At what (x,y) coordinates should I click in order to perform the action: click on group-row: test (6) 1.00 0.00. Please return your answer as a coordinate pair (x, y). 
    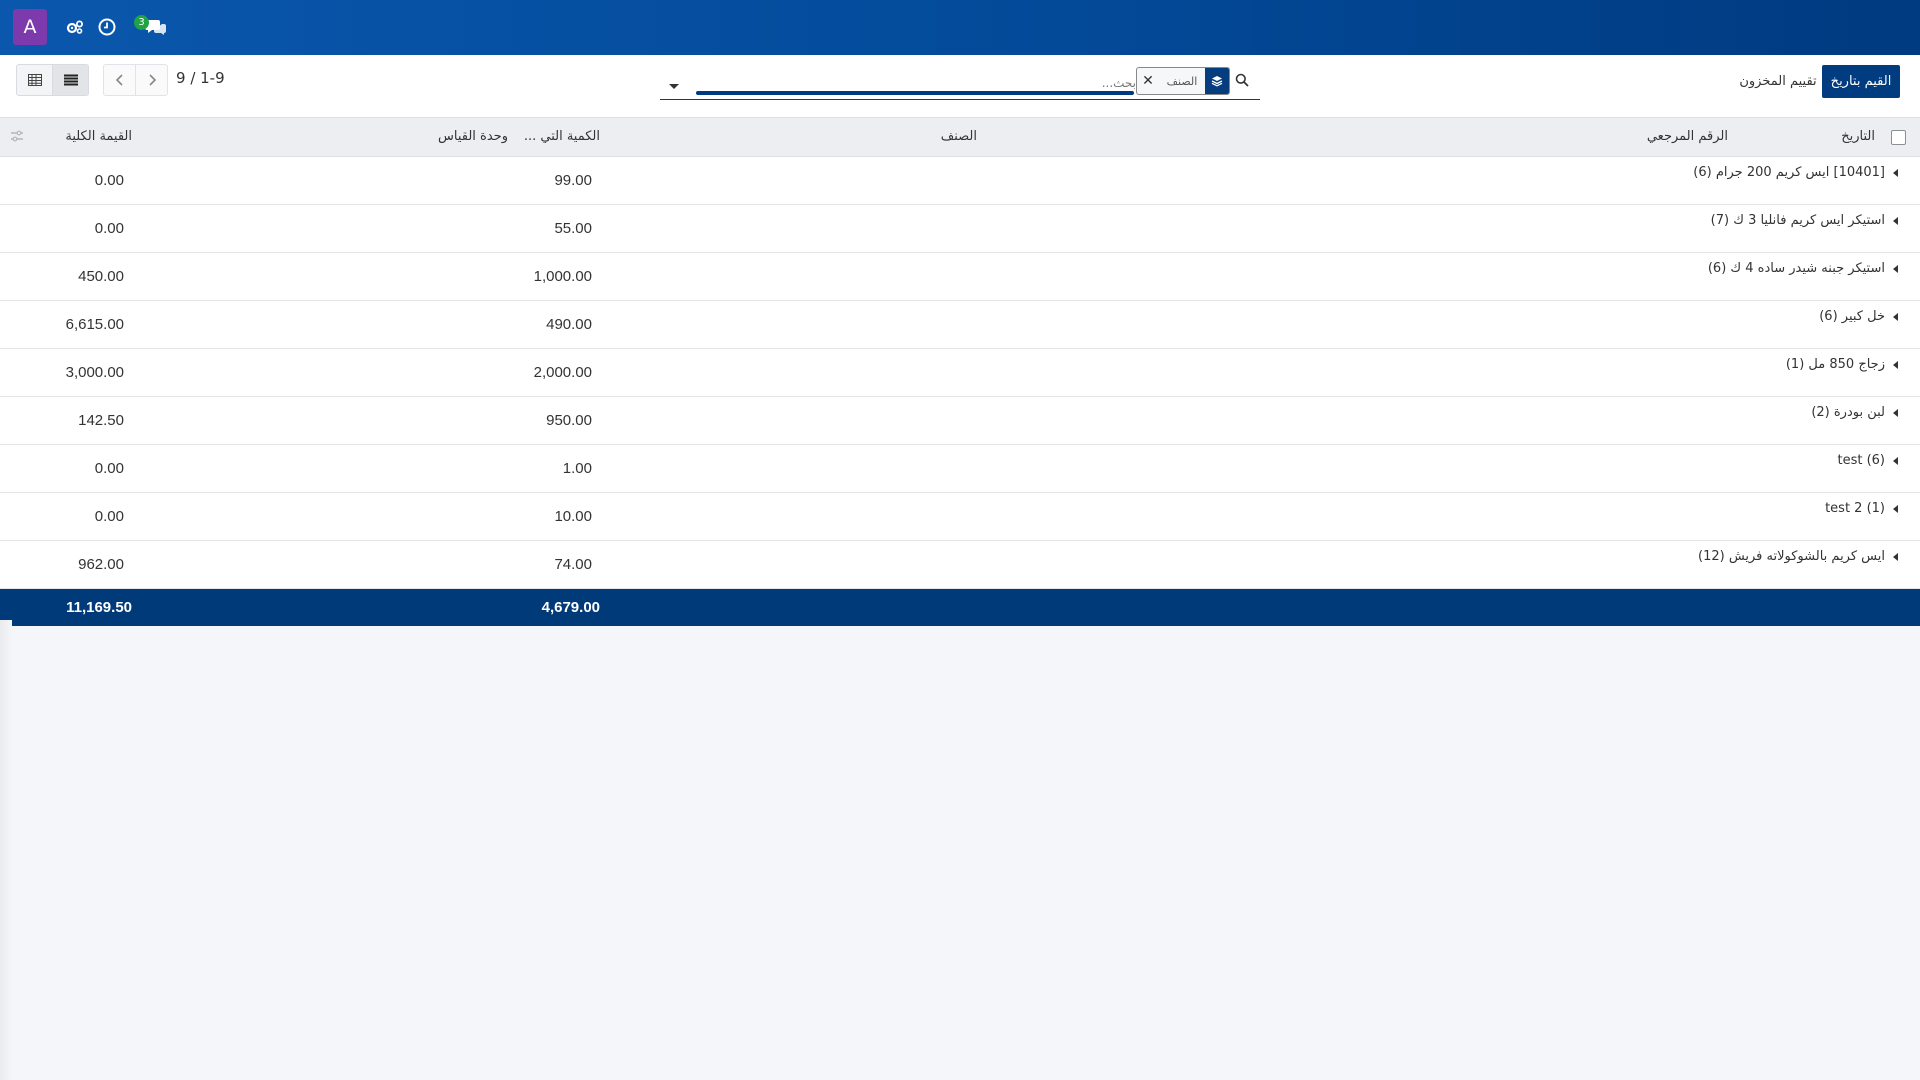
    Looking at the image, I should click on (960, 469).